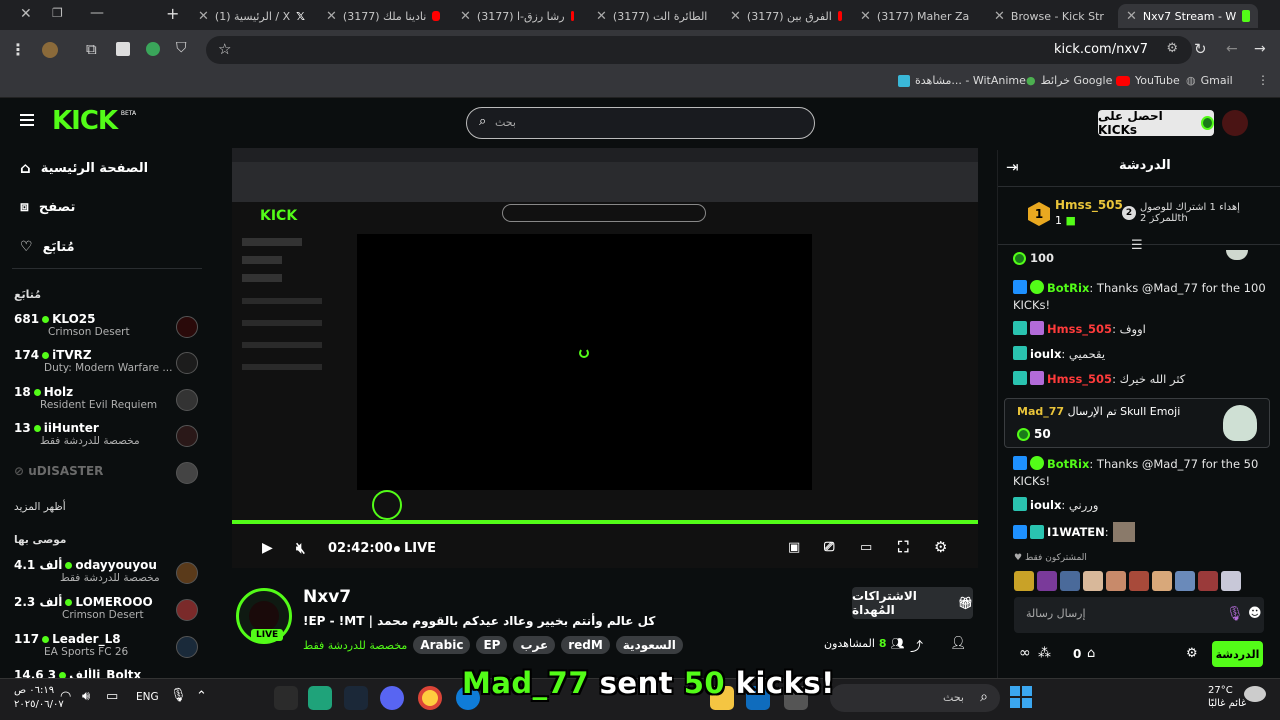 The width and height of the screenshot is (1280, 720). I want to click on play-icon: ▶, so click(267, 548).